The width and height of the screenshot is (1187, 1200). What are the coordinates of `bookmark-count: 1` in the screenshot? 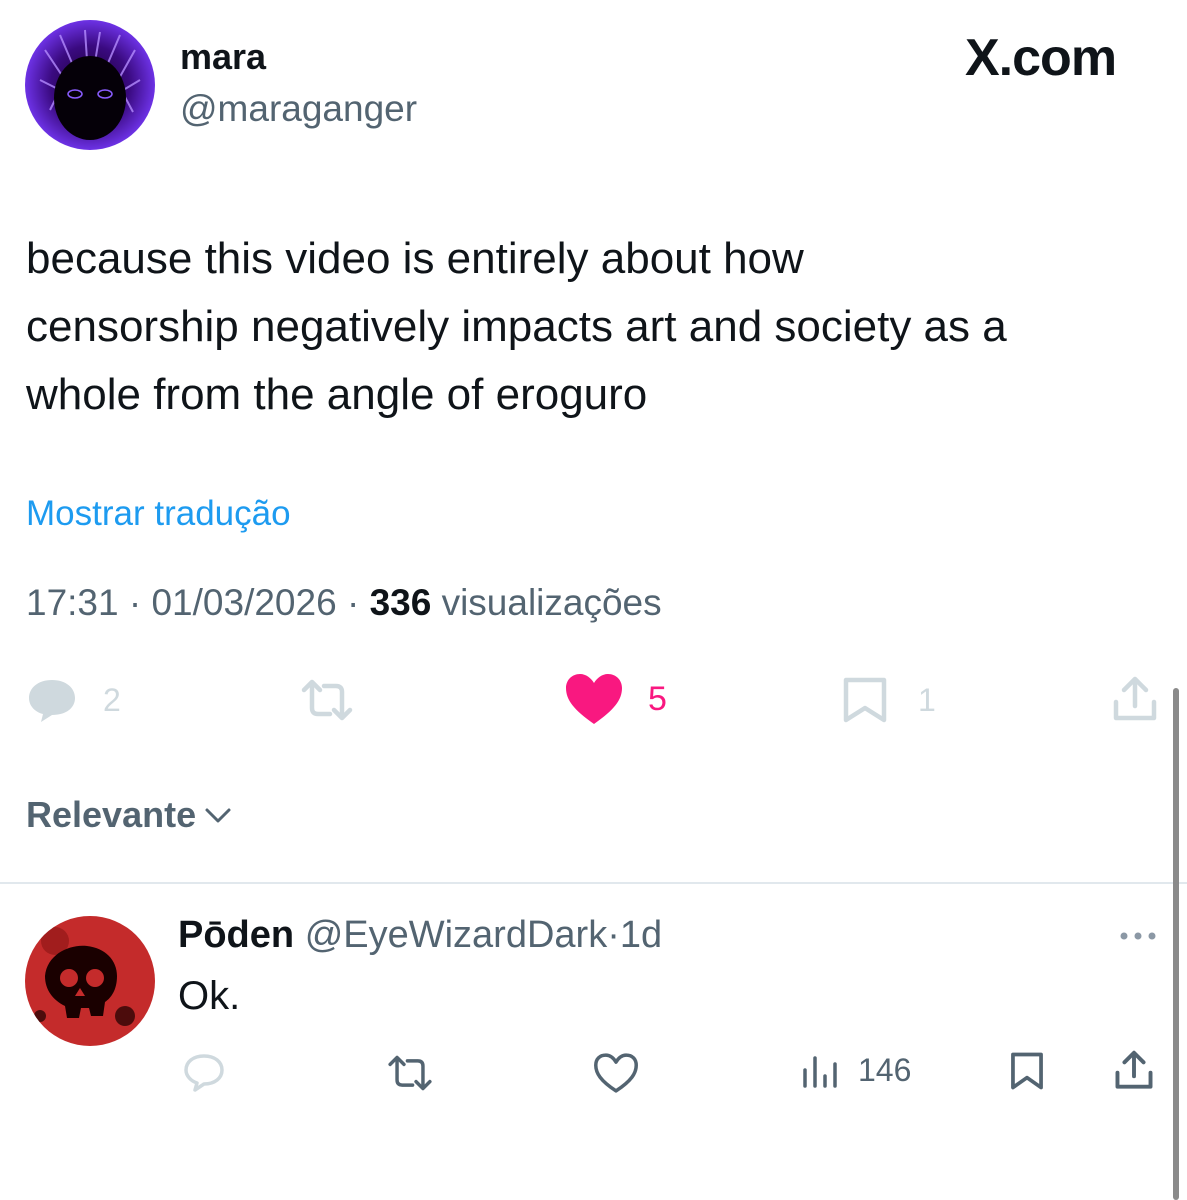 It's located at (927, 699).